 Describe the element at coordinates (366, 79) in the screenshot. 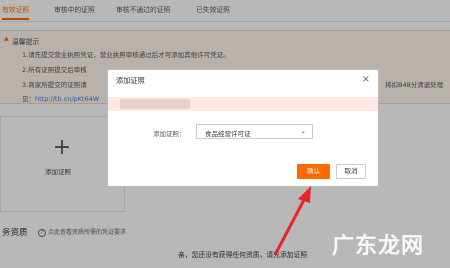

I see `close-icon: ×` at that location.